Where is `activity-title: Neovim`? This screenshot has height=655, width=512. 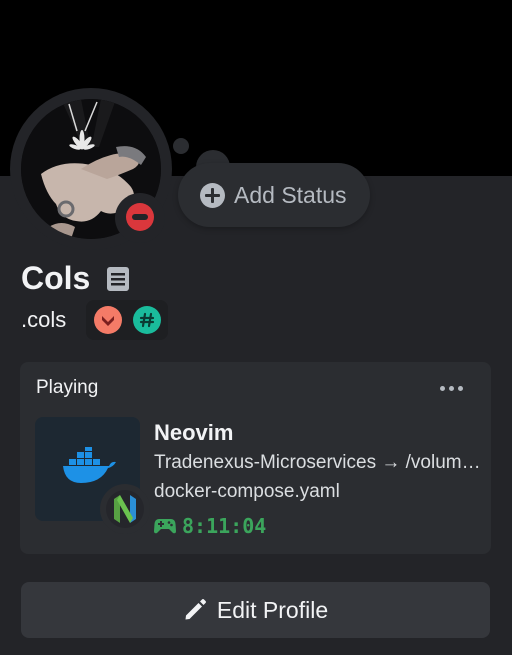
activity-title: Neovim is located at coordinates (194, 432).